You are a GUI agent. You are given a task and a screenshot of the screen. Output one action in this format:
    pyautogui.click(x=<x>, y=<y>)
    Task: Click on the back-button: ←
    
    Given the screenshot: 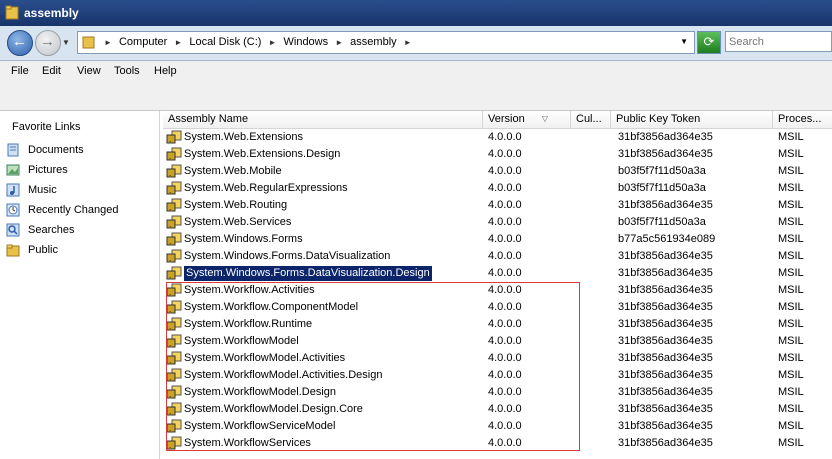 What is the action you would take?
    pyautogui.click(x=20, y=43)
    